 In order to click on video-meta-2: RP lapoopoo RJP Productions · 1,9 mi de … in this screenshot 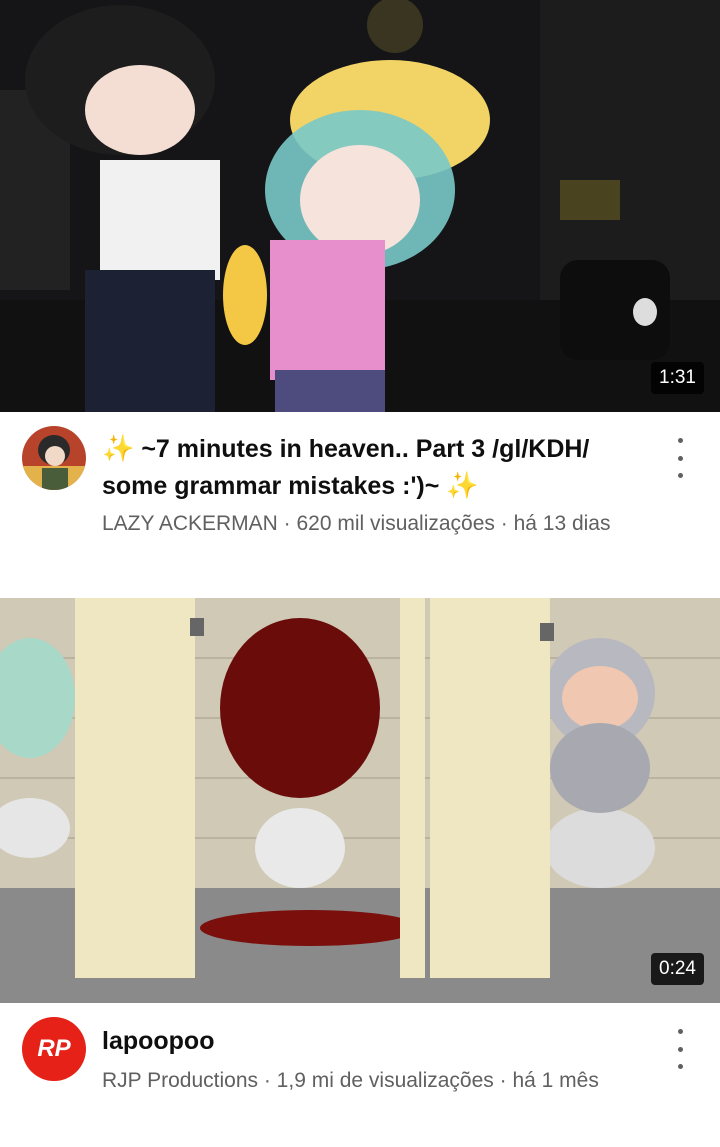, I will do `click(360, 1075)`.